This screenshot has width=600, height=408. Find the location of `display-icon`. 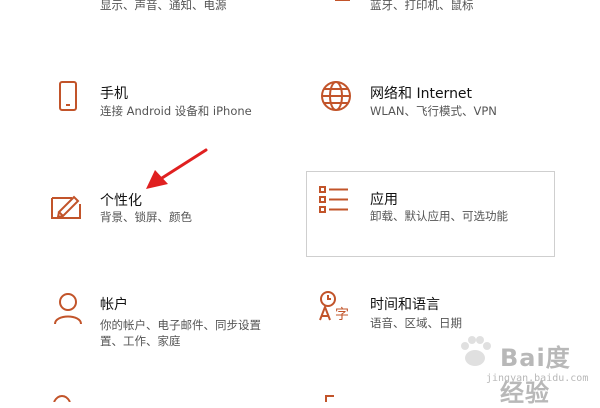

display-icon is located at coordinates (65, 2).